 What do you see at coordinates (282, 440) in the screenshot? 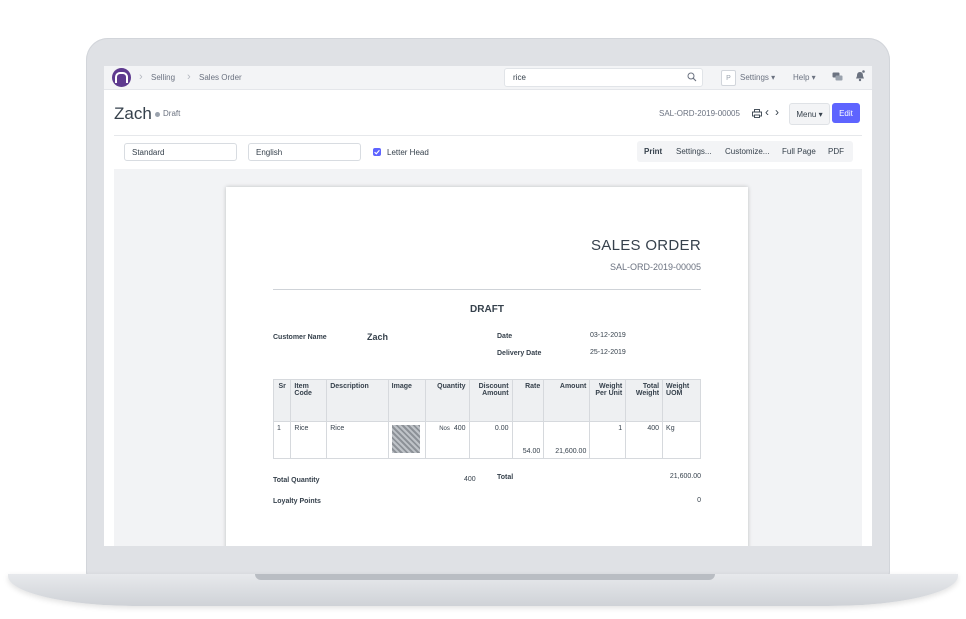
I see `cell-sr: 1` at bounding box center [282, 440].